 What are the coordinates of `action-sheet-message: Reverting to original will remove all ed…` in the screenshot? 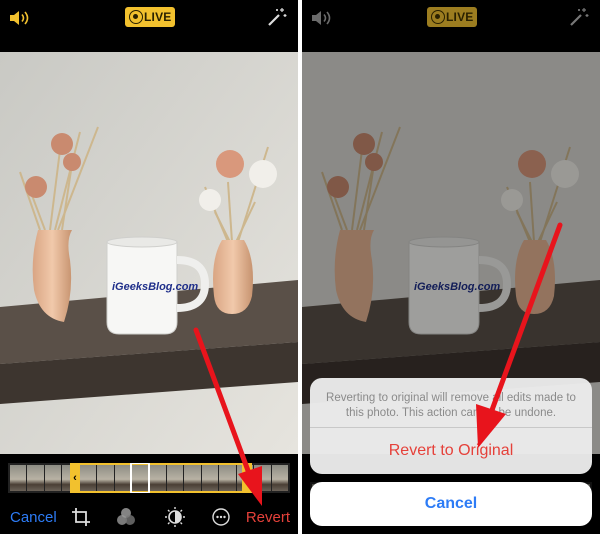 It's located at (451, 405).